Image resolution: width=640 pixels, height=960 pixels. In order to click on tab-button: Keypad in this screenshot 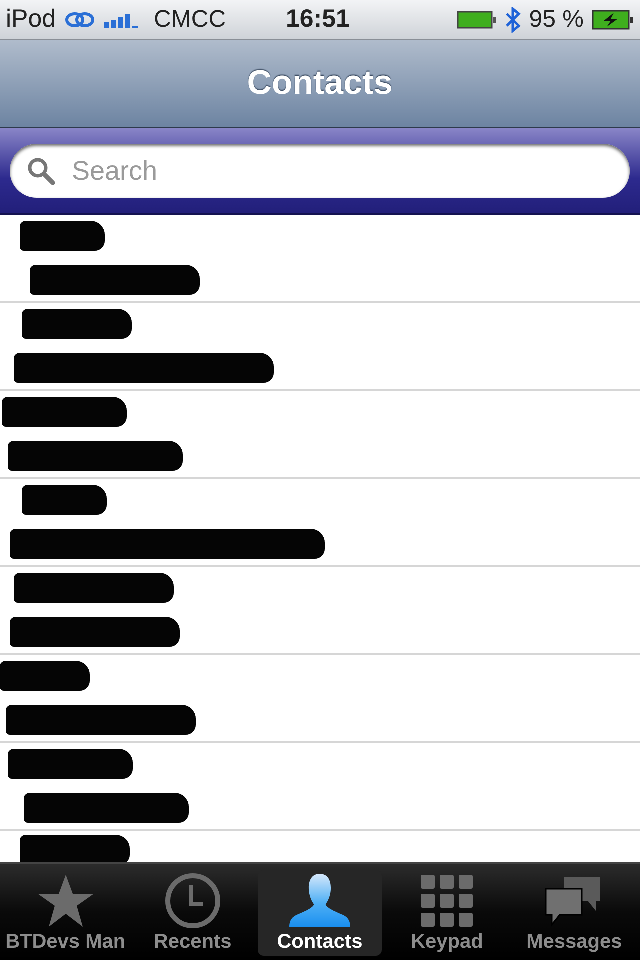, I will do `click(447, 913)`.